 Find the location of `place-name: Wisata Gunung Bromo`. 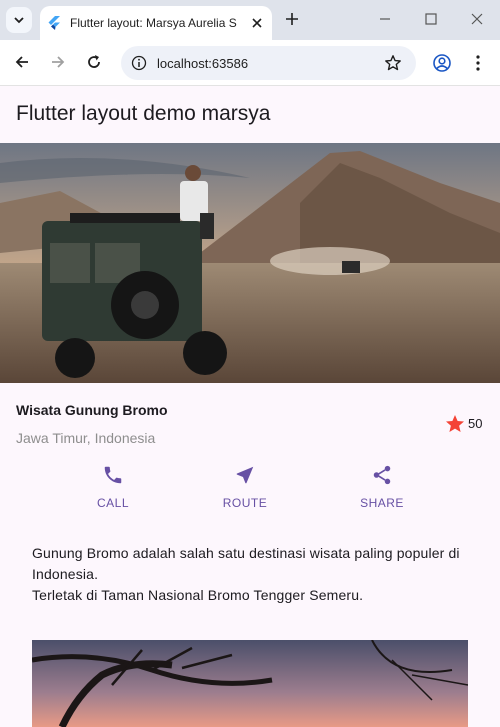

place-name: Wisata Gunung Bromo is located at coordinates (92, 410).